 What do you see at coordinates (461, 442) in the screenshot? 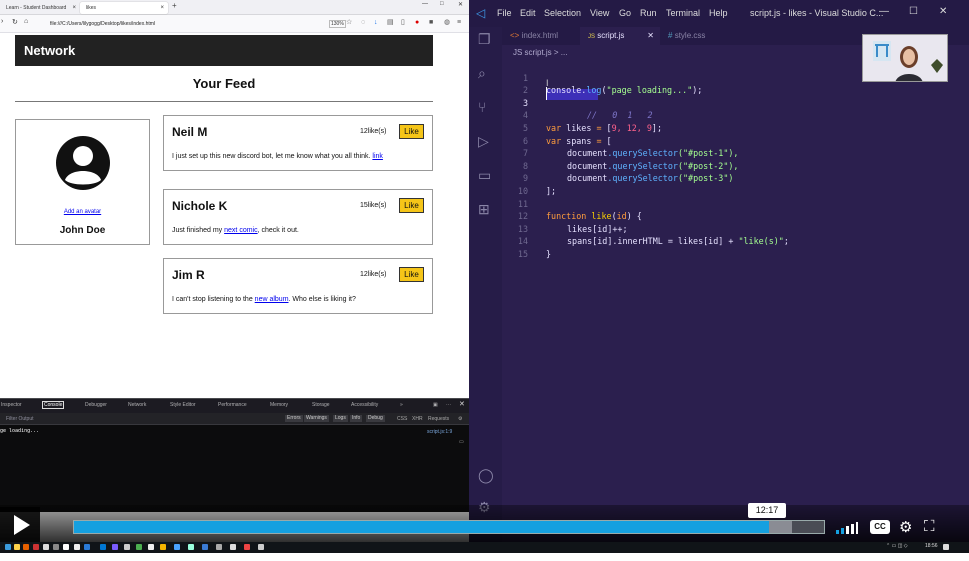
I see `split-console-icon: ▭` at bounding box center [461, 442].